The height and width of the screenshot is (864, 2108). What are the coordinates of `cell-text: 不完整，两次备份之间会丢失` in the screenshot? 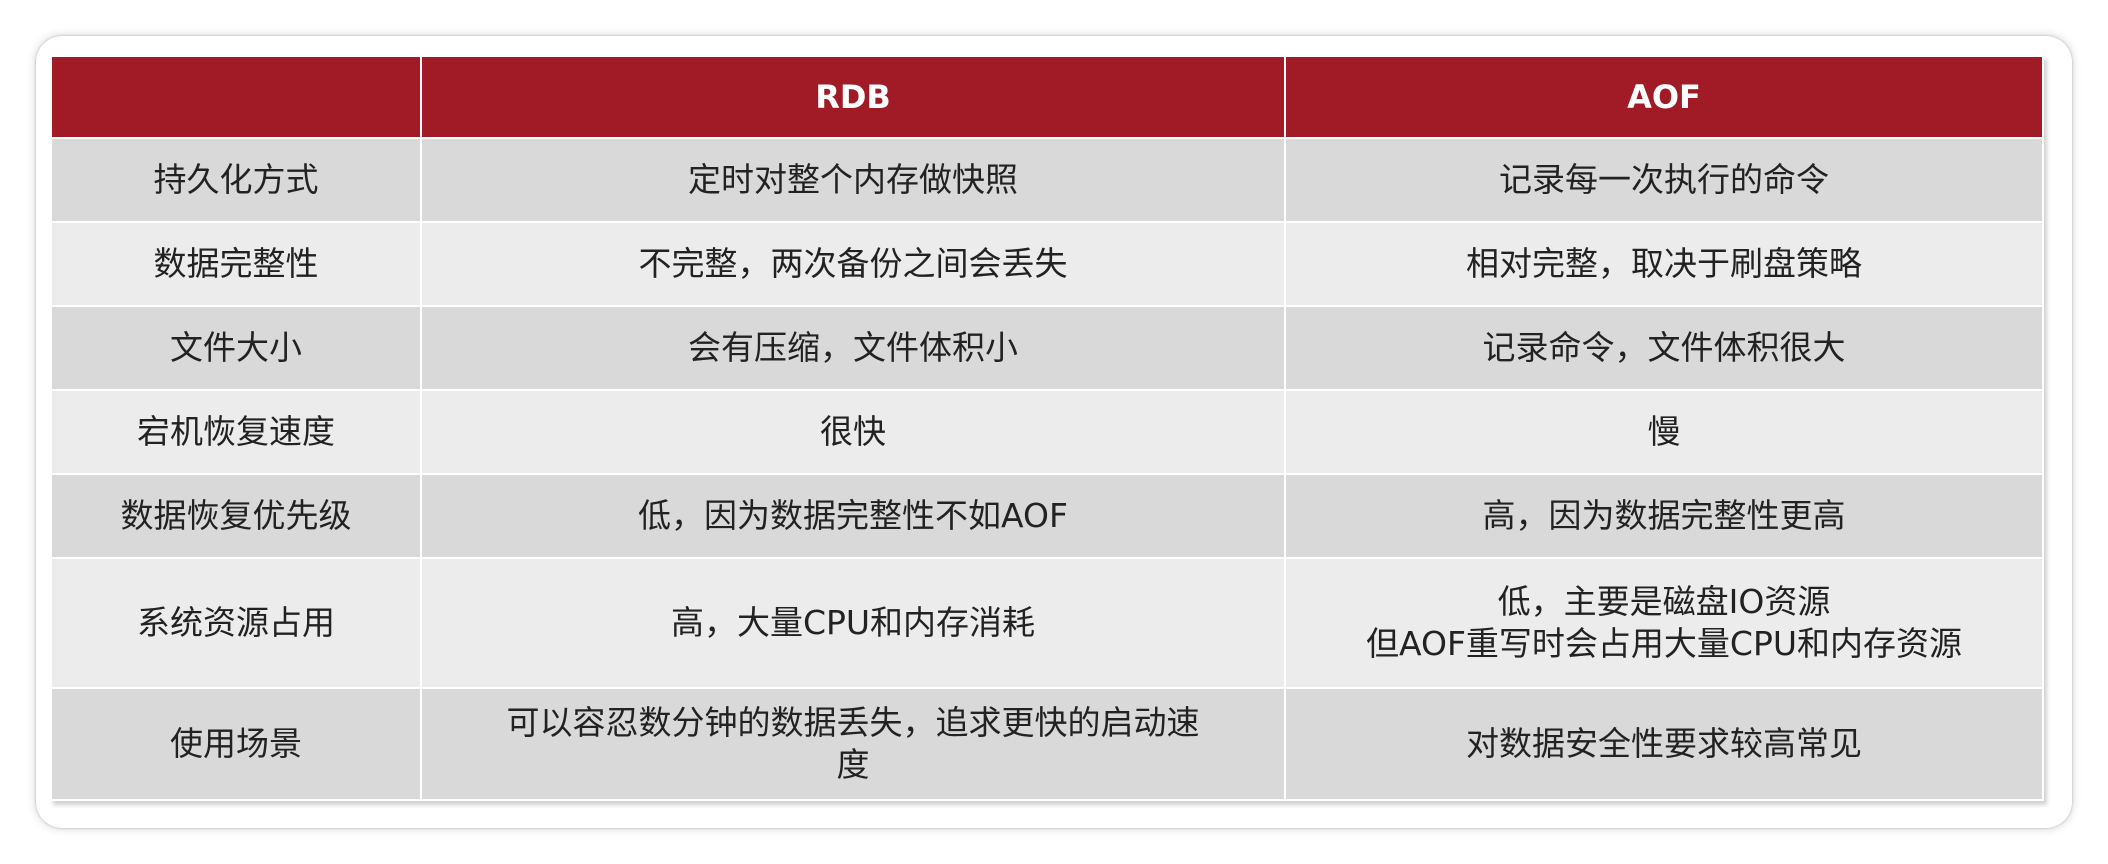 It's located at (853, 263).